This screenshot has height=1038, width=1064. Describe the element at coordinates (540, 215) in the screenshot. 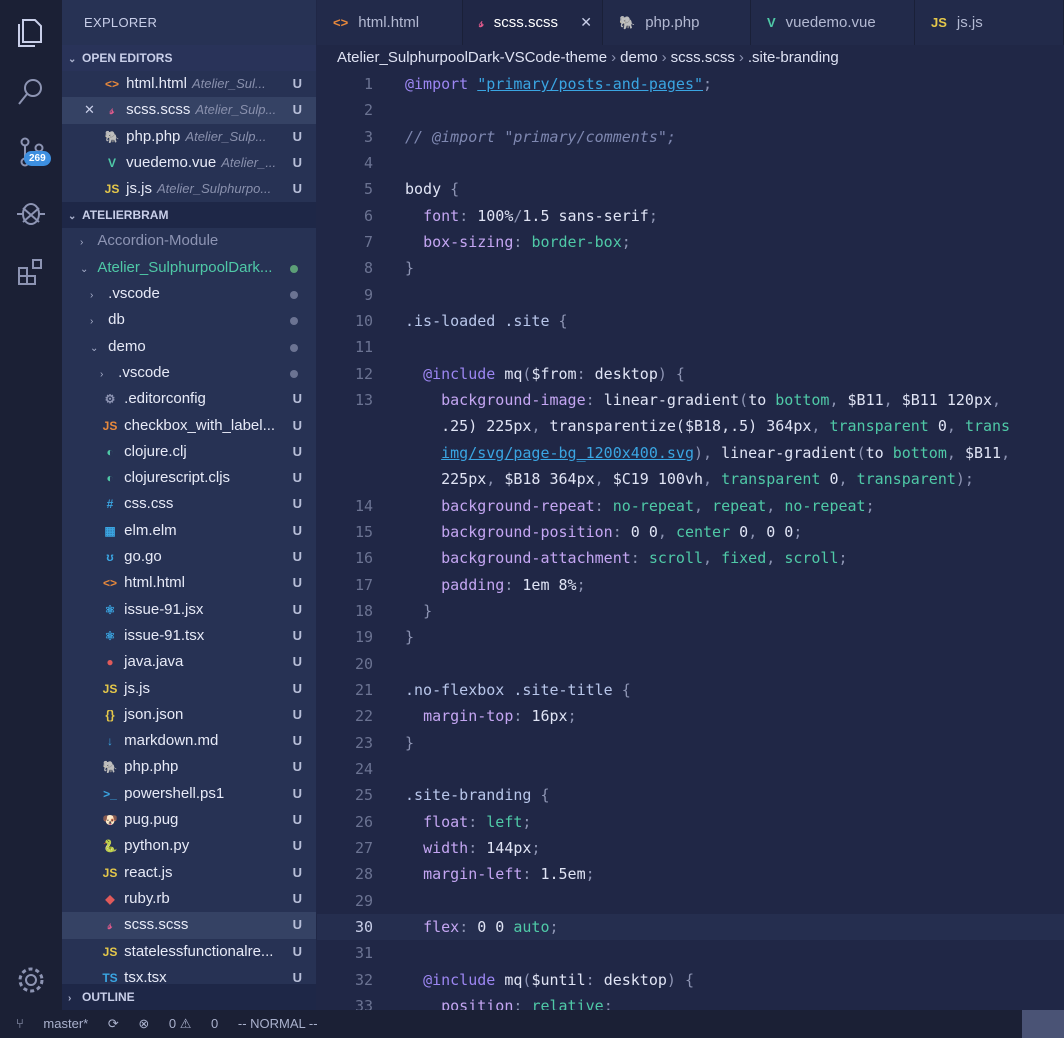

I see `line-code: font: 100%/1.5 sans-serif;` at that location.